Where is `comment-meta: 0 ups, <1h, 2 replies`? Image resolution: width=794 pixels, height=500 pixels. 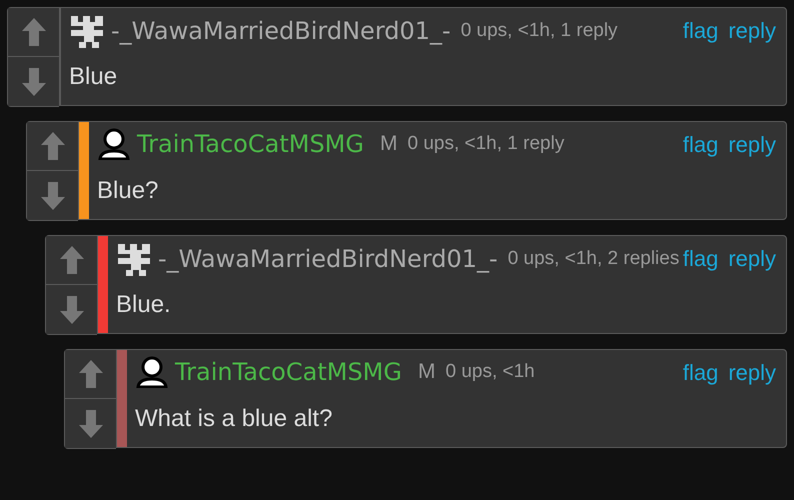
comment-meta: 0 ups, <1h, 2 replies is located at coordinates (594, 259).